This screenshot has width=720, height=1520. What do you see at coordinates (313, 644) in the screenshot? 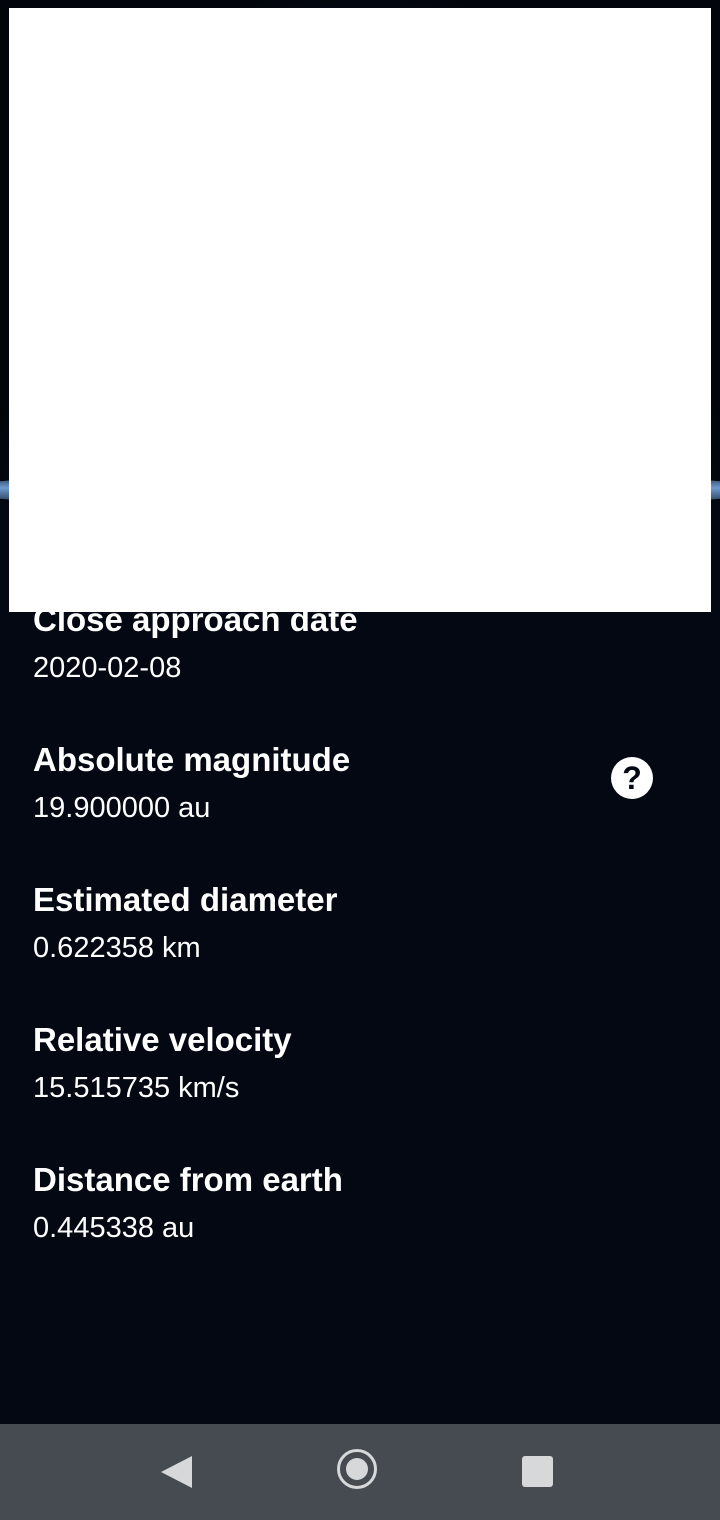
I see `field-close-approach-date: Close approach date 2020-02-08` at bounding box center [313, 644].